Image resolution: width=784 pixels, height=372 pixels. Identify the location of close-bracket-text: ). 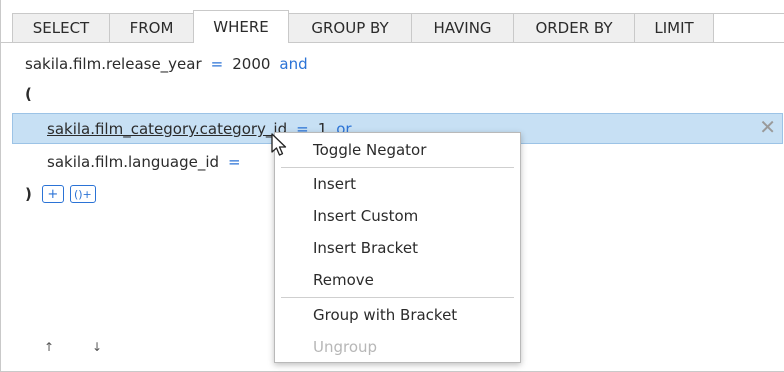
(28, 194).